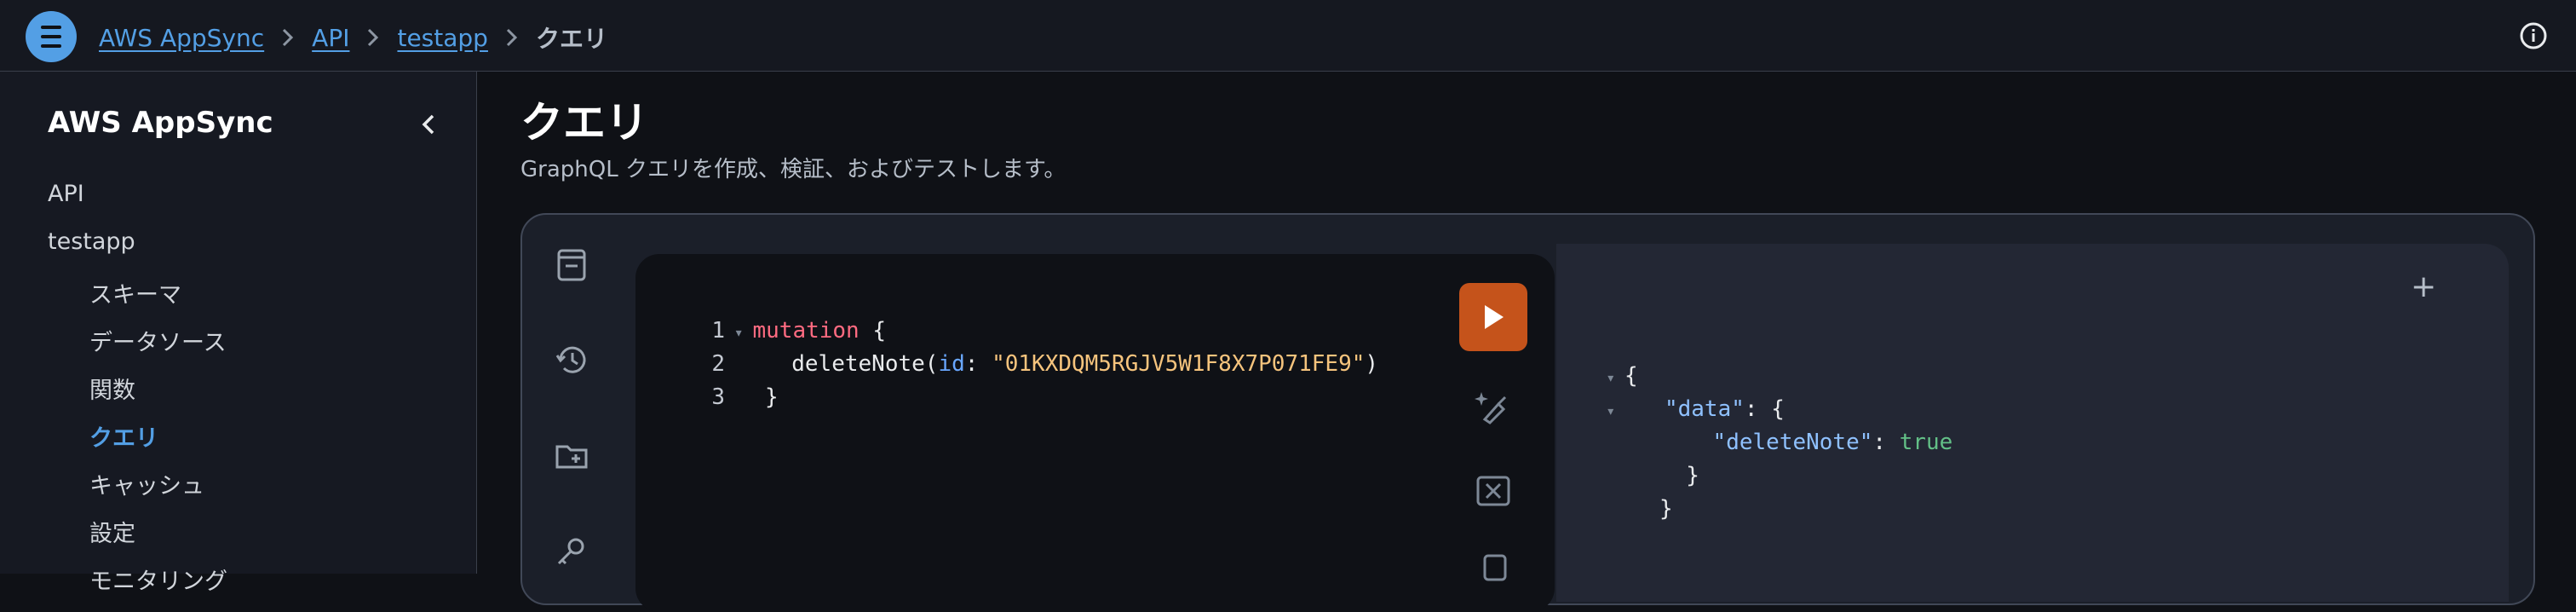  What do you see at coordinates (331, 38) in the screenshot?
I see `breadcrumb-link-api: API` at bounding box center [331, 38].